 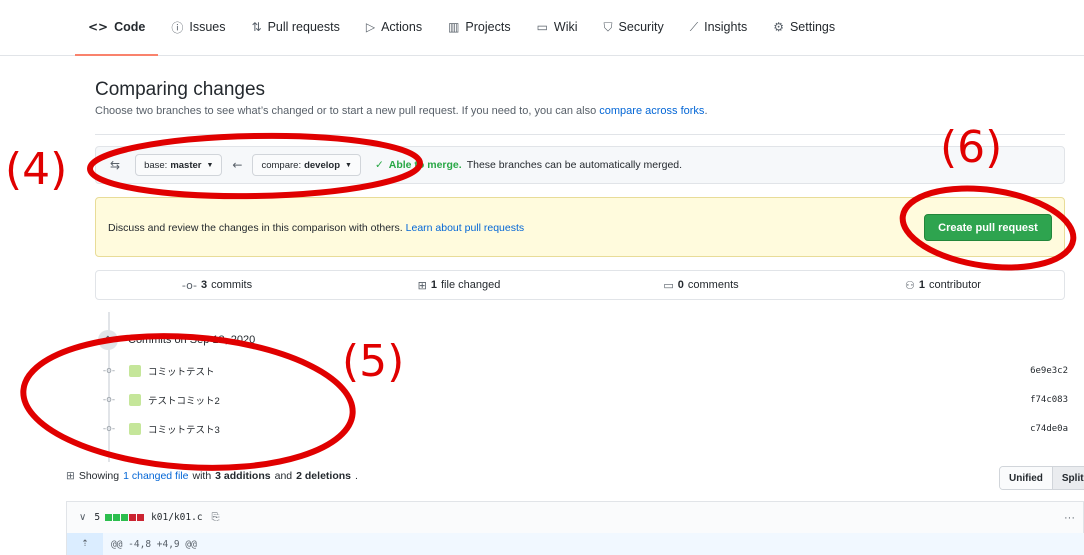 What do you see at coordinates (283, 476) in the screenshot?
I see `and-text: and` at bounding box center [283, 476].